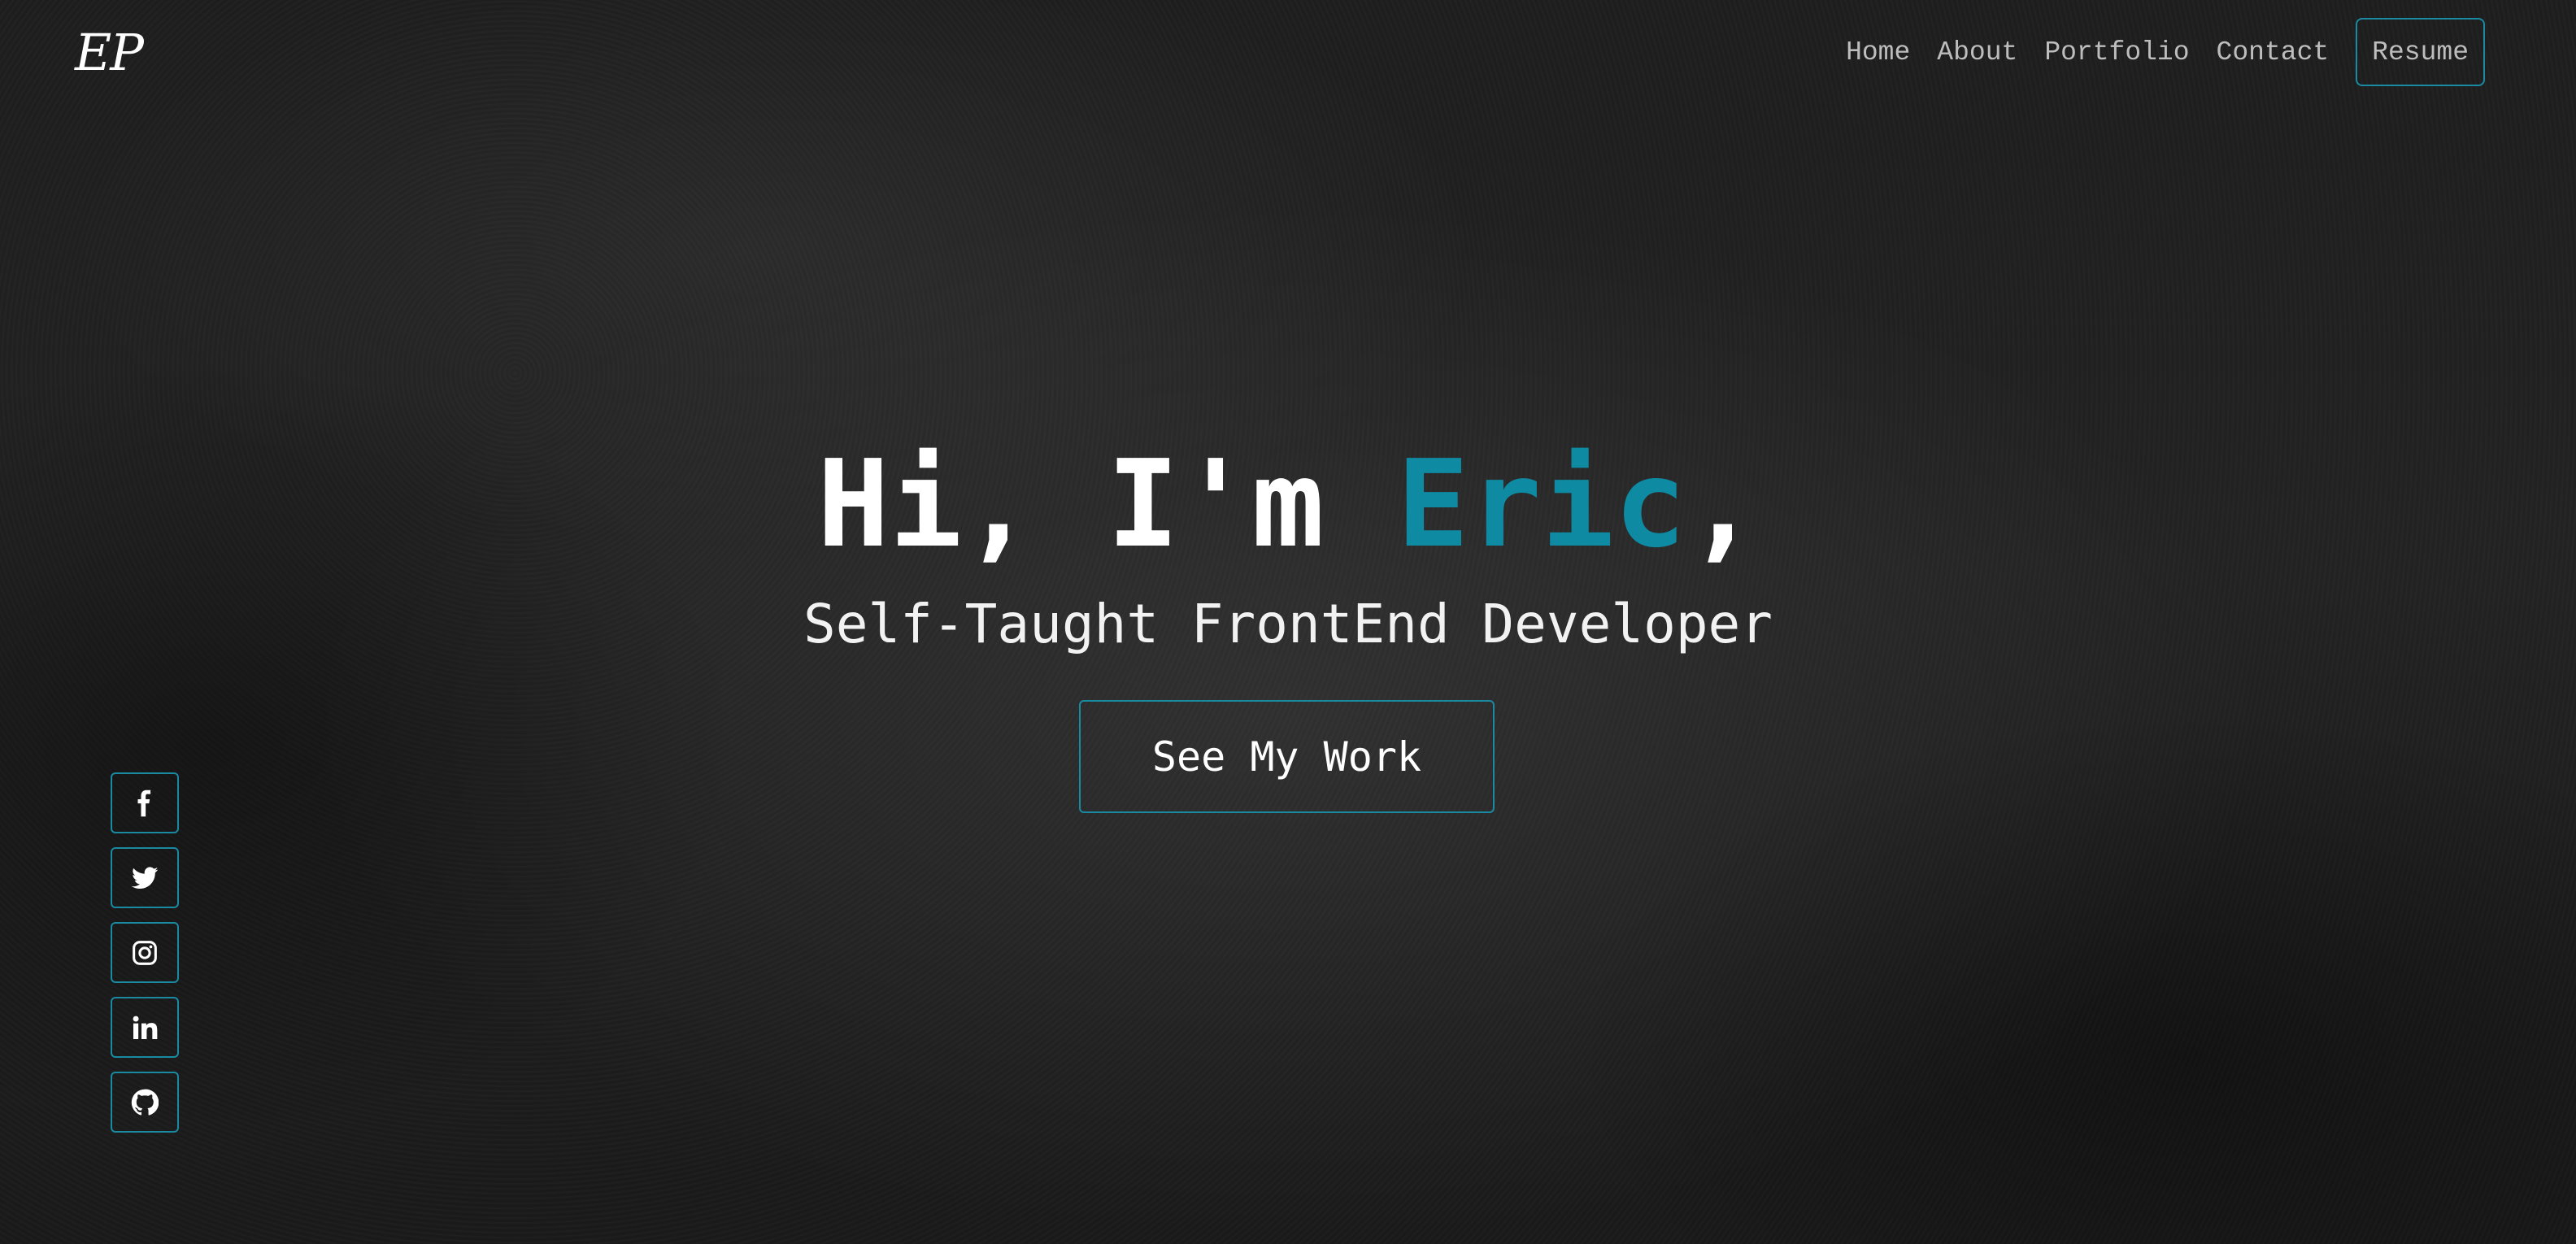 This screenshot has height=1244, width=2576. What do you see at coordinates (1723, 504) in the screenshot?
I see `hero-name-suffix: ,` at bounding box center [1723, 504].